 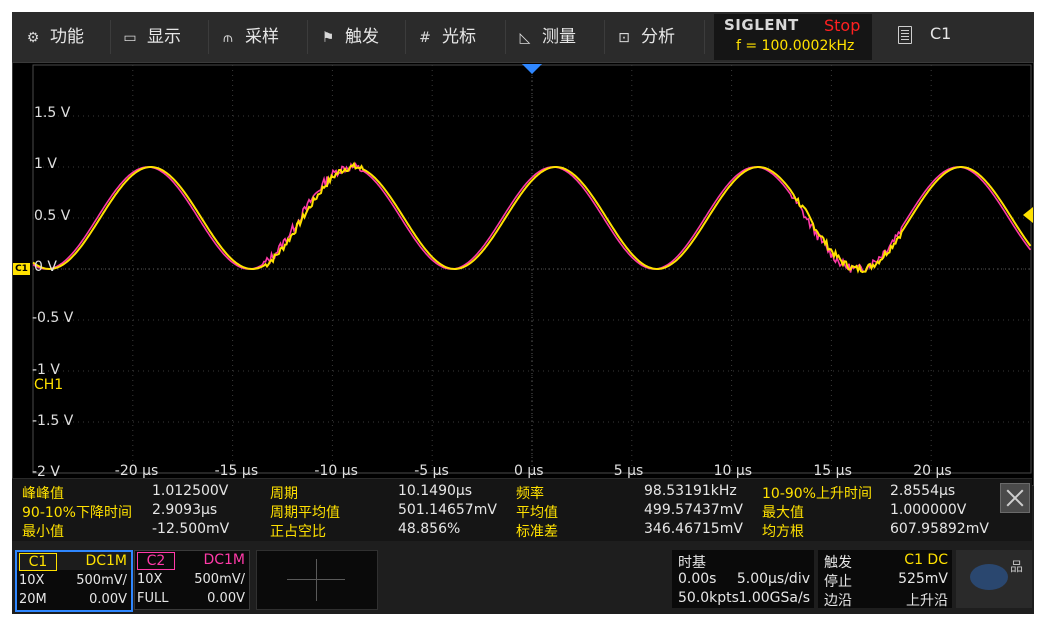 What do you see at coordinates (153, 598) in the screenshot?
I see `channel-2-bandwidth: FULL` at bounding box center [153, 598].